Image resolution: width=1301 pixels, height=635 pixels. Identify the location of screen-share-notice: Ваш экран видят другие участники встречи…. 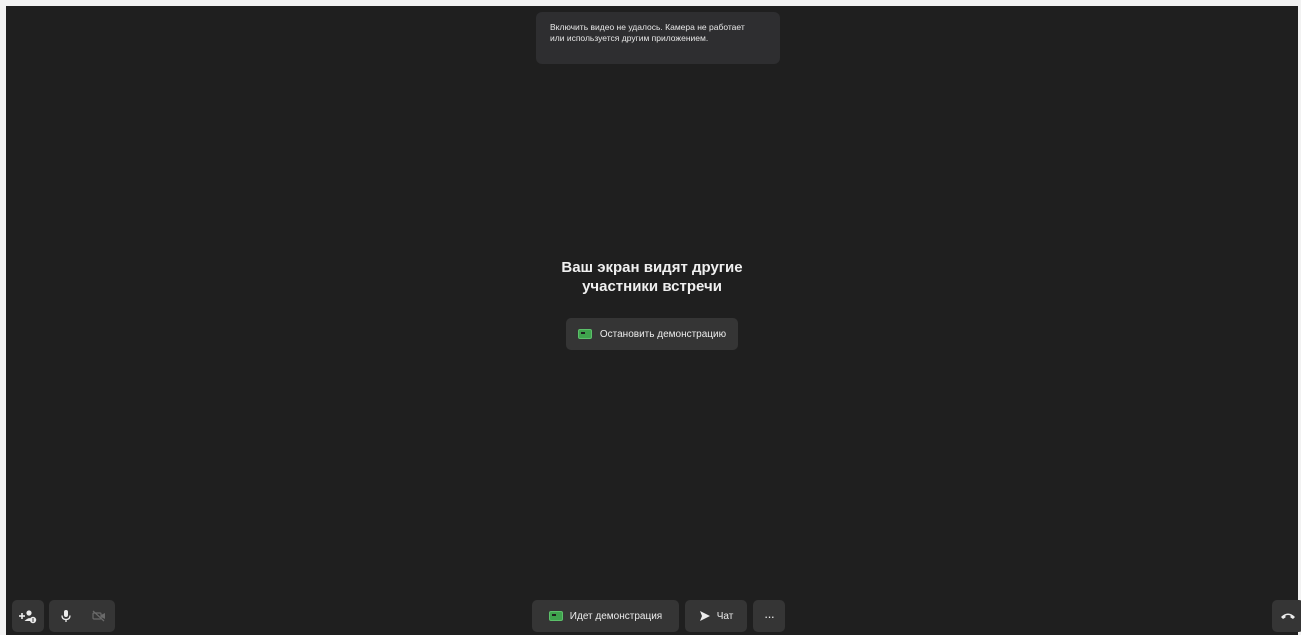
(652, 304).